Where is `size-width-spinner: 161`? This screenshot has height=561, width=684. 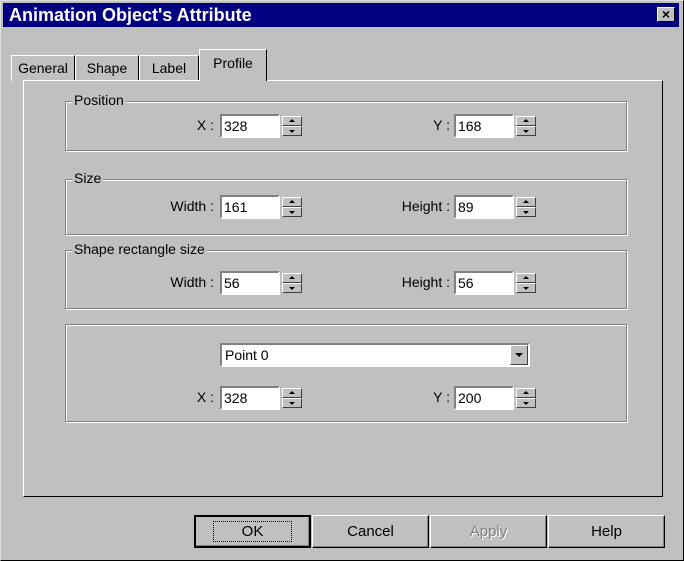
size-width-spinner: 161 is located at coordinates (263, 207).